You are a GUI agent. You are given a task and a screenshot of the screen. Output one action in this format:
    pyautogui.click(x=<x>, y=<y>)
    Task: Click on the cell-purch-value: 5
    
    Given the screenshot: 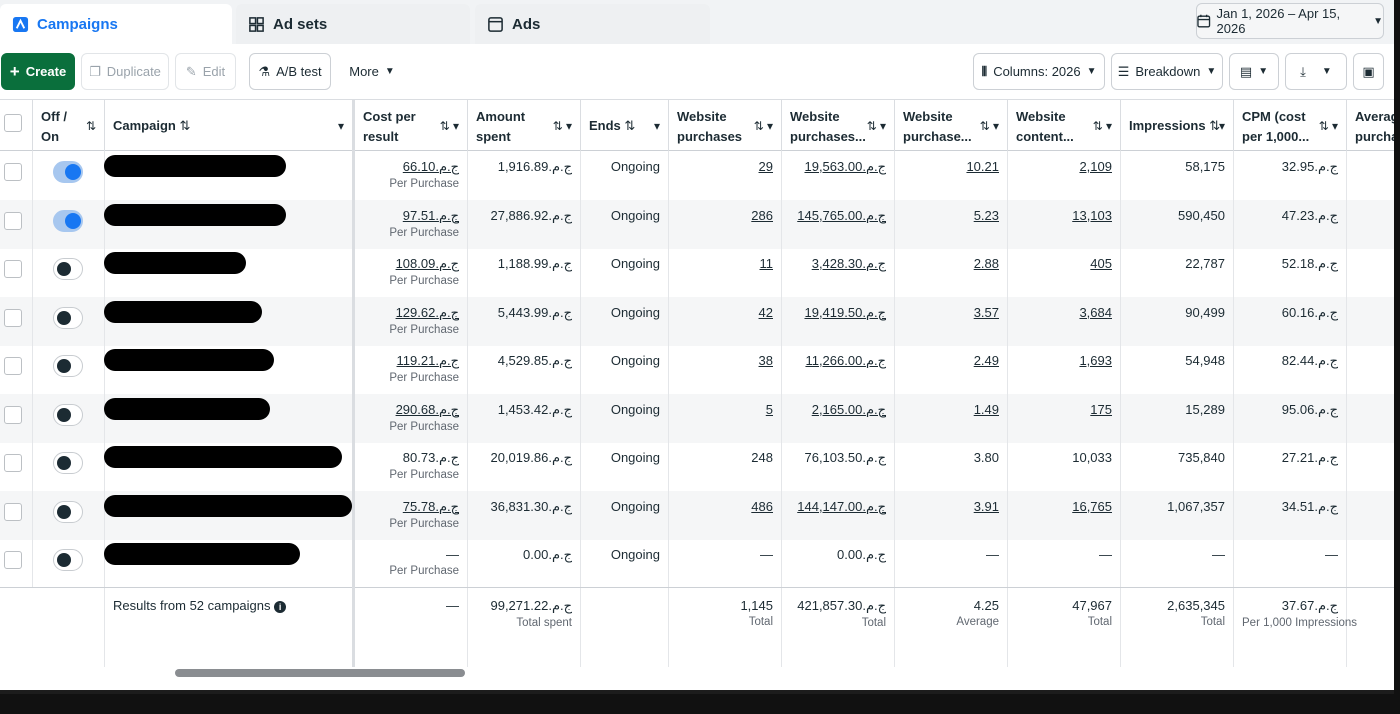 What is the action you would take?
    pyautogui.click(x=769, y=409)
    